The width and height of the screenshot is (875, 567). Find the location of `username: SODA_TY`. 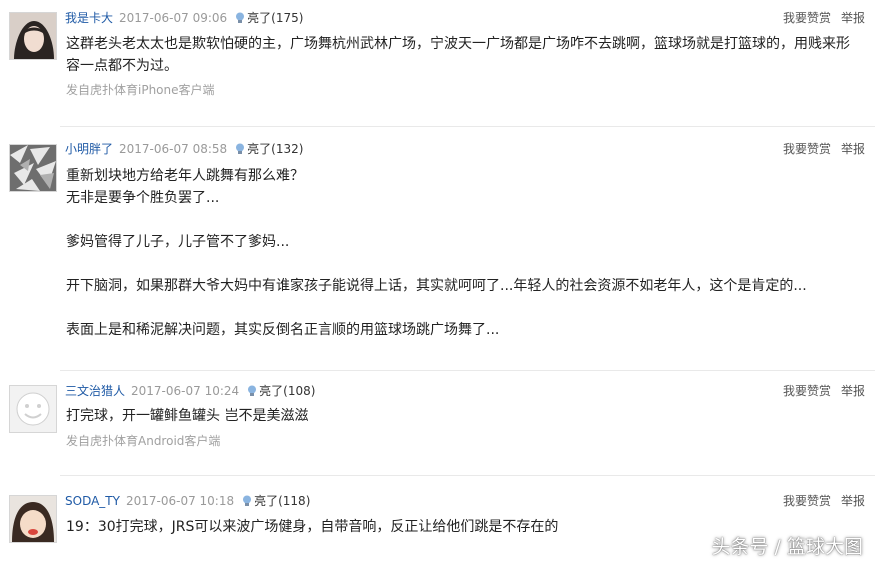

username: SODA_TY is located at coordinates (92, 501).